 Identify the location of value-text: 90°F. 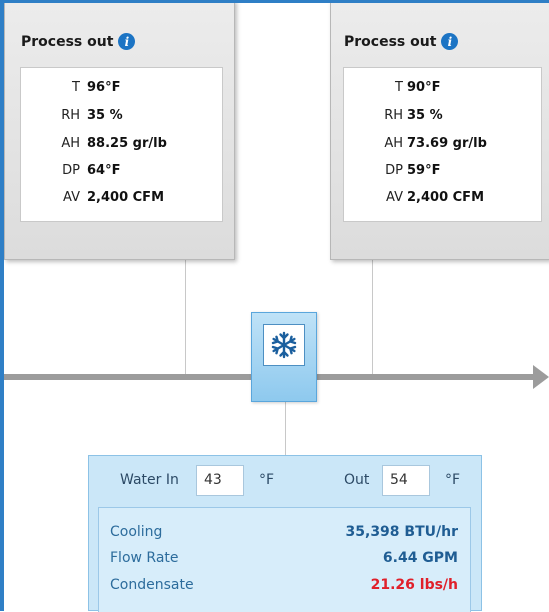
(424, 87).